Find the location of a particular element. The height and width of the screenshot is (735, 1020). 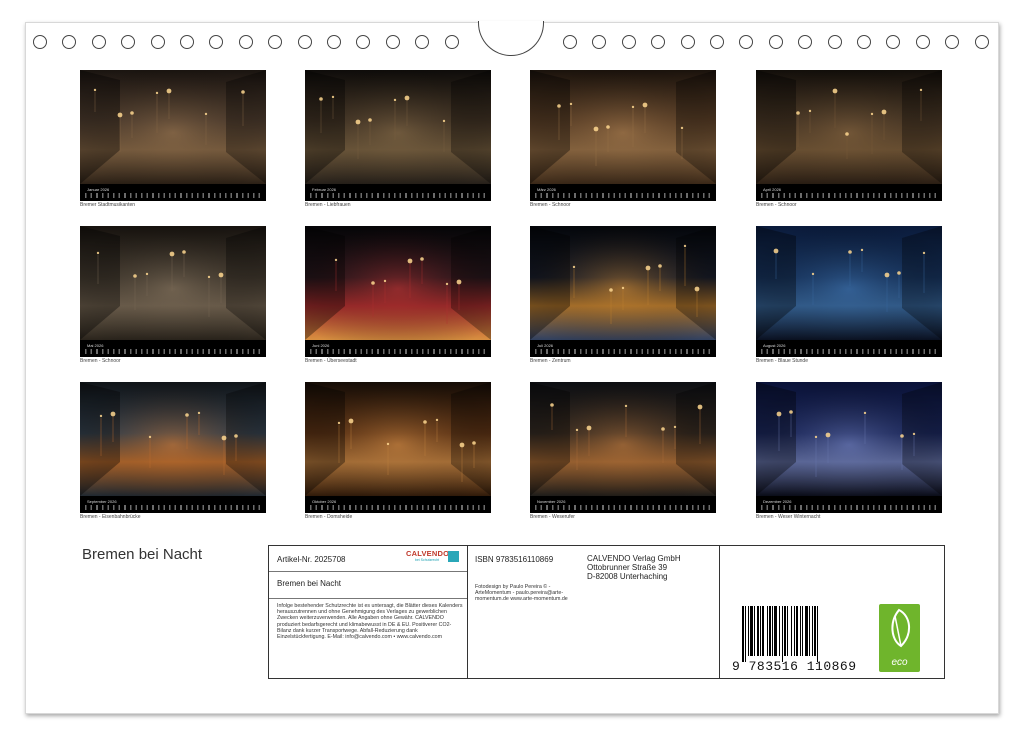

month-thumbnail: Januar 2026 is located at coordinates (173, 135).